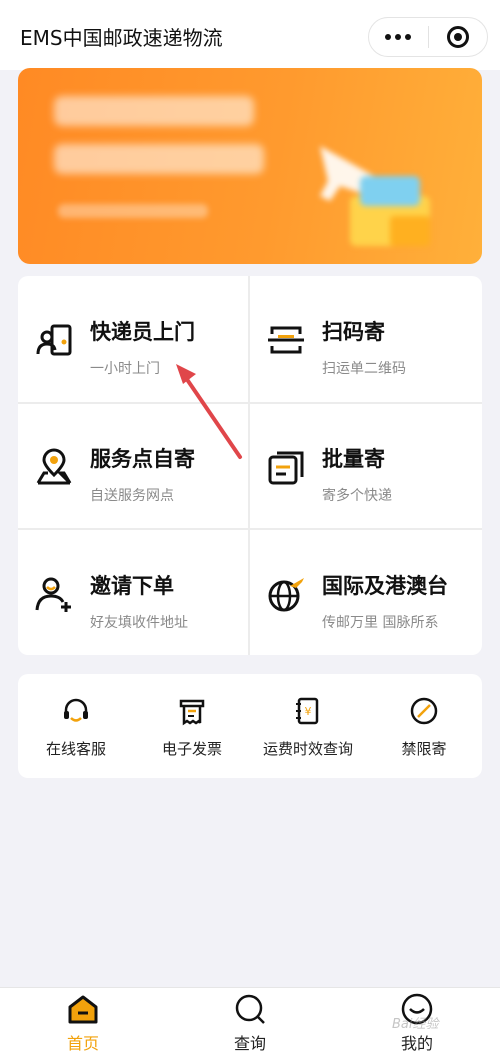 Image resolution: width=500 pixels, height=1055 pixels. I want to click on service-title: 快递员上门, so click(142, 332).